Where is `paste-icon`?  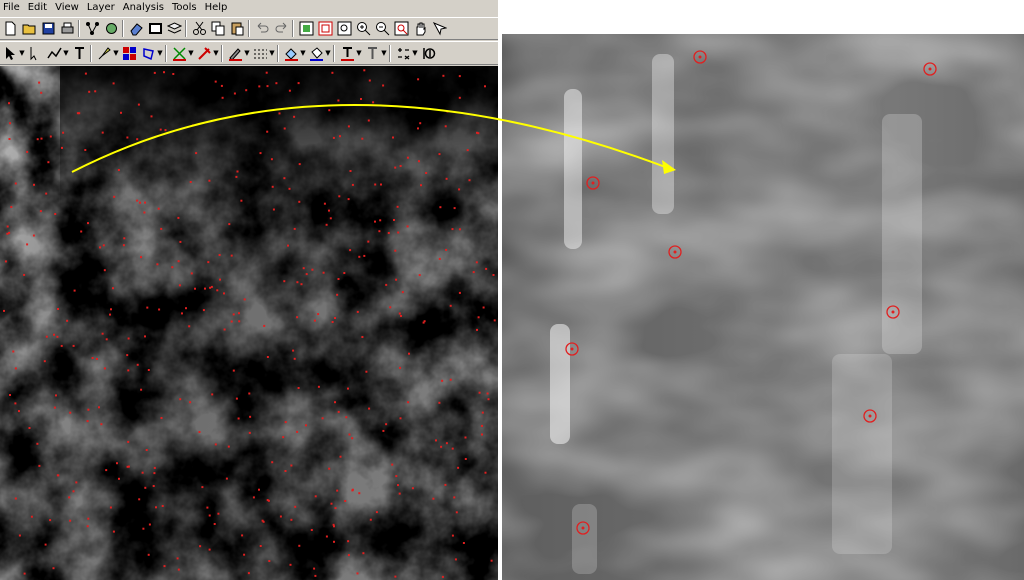 paste-icon is located at coordinates (237, 28).